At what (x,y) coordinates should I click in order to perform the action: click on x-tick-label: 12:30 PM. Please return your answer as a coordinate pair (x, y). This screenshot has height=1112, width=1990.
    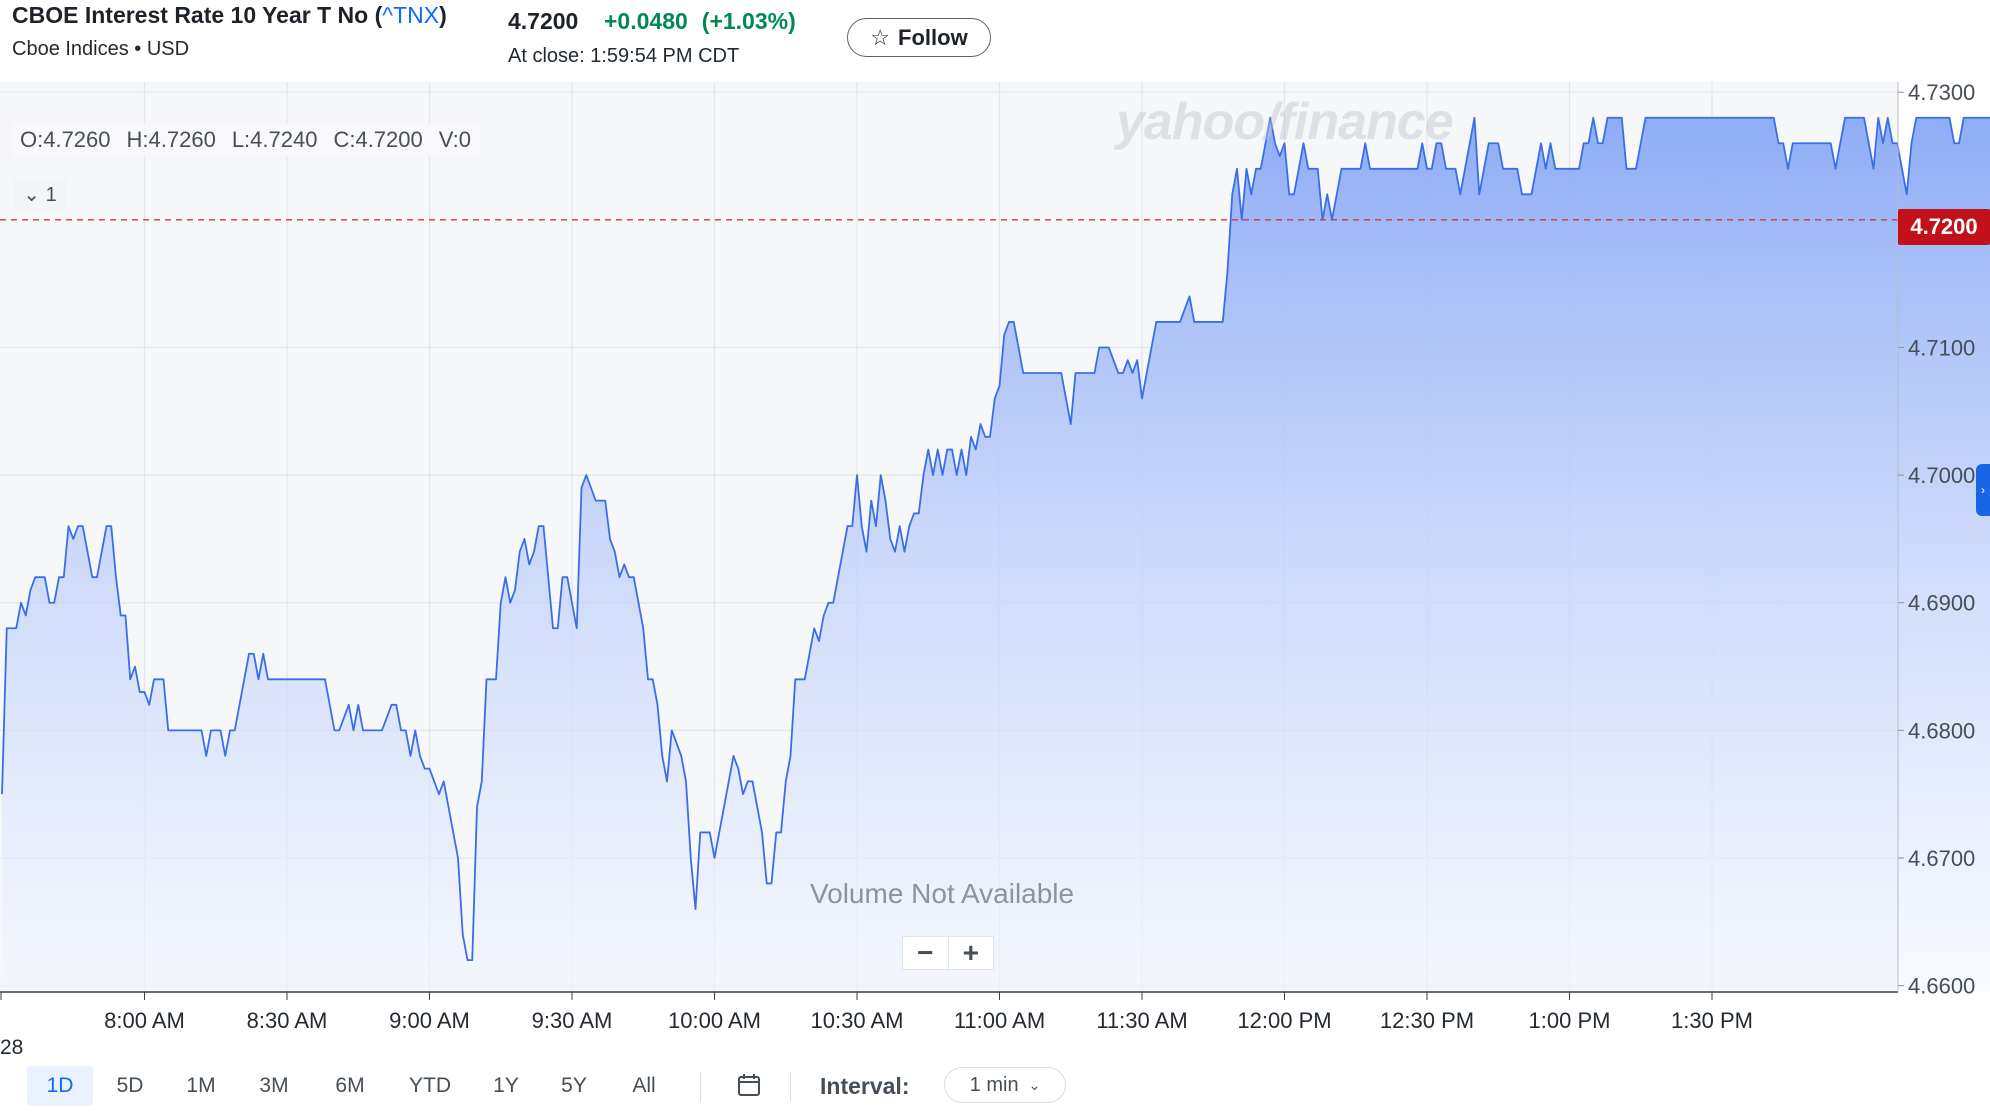
    Looking at the image, I should click on (1427, 1020).